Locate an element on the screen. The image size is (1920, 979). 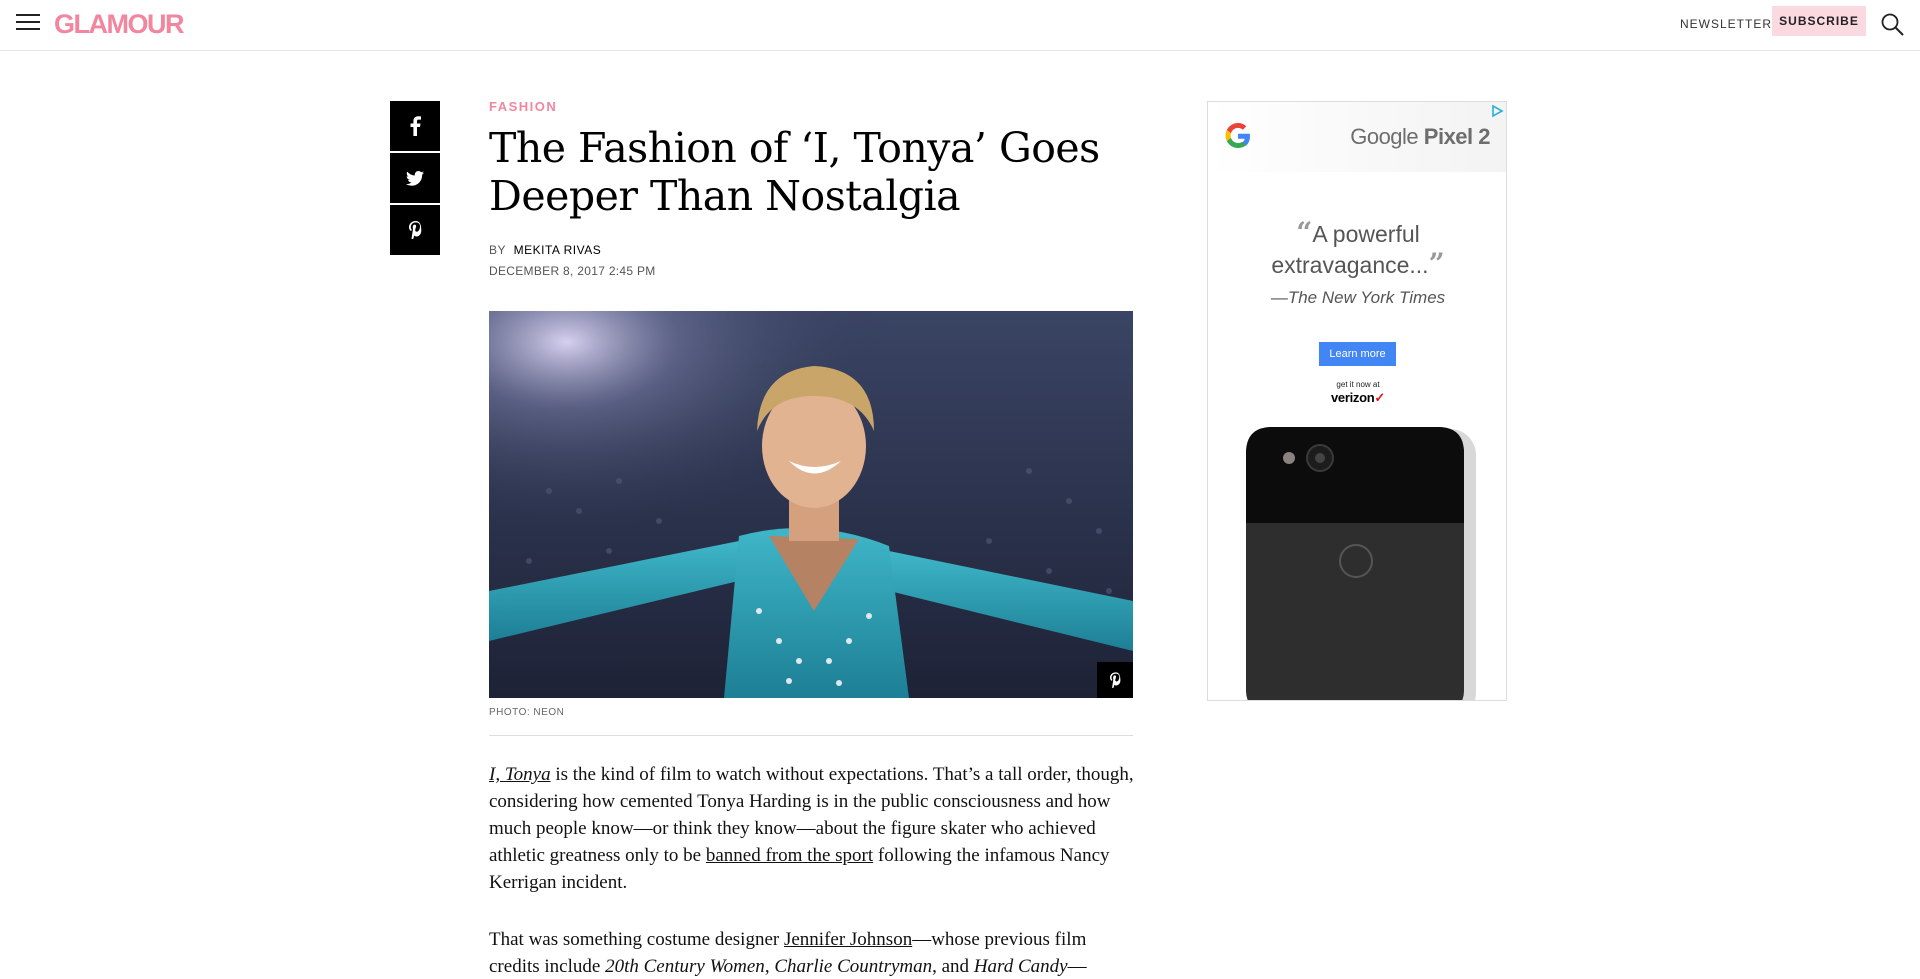
byline: BY MEKITA RIVAS is located at coordinates (545, 250).